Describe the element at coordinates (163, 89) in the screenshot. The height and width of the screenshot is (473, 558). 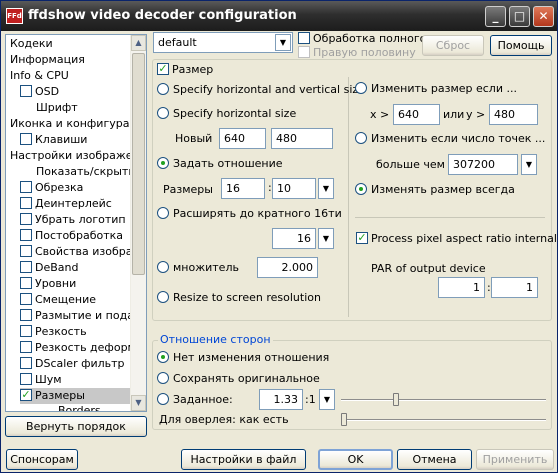
I see `radio-specify-hv-circle` at that location.